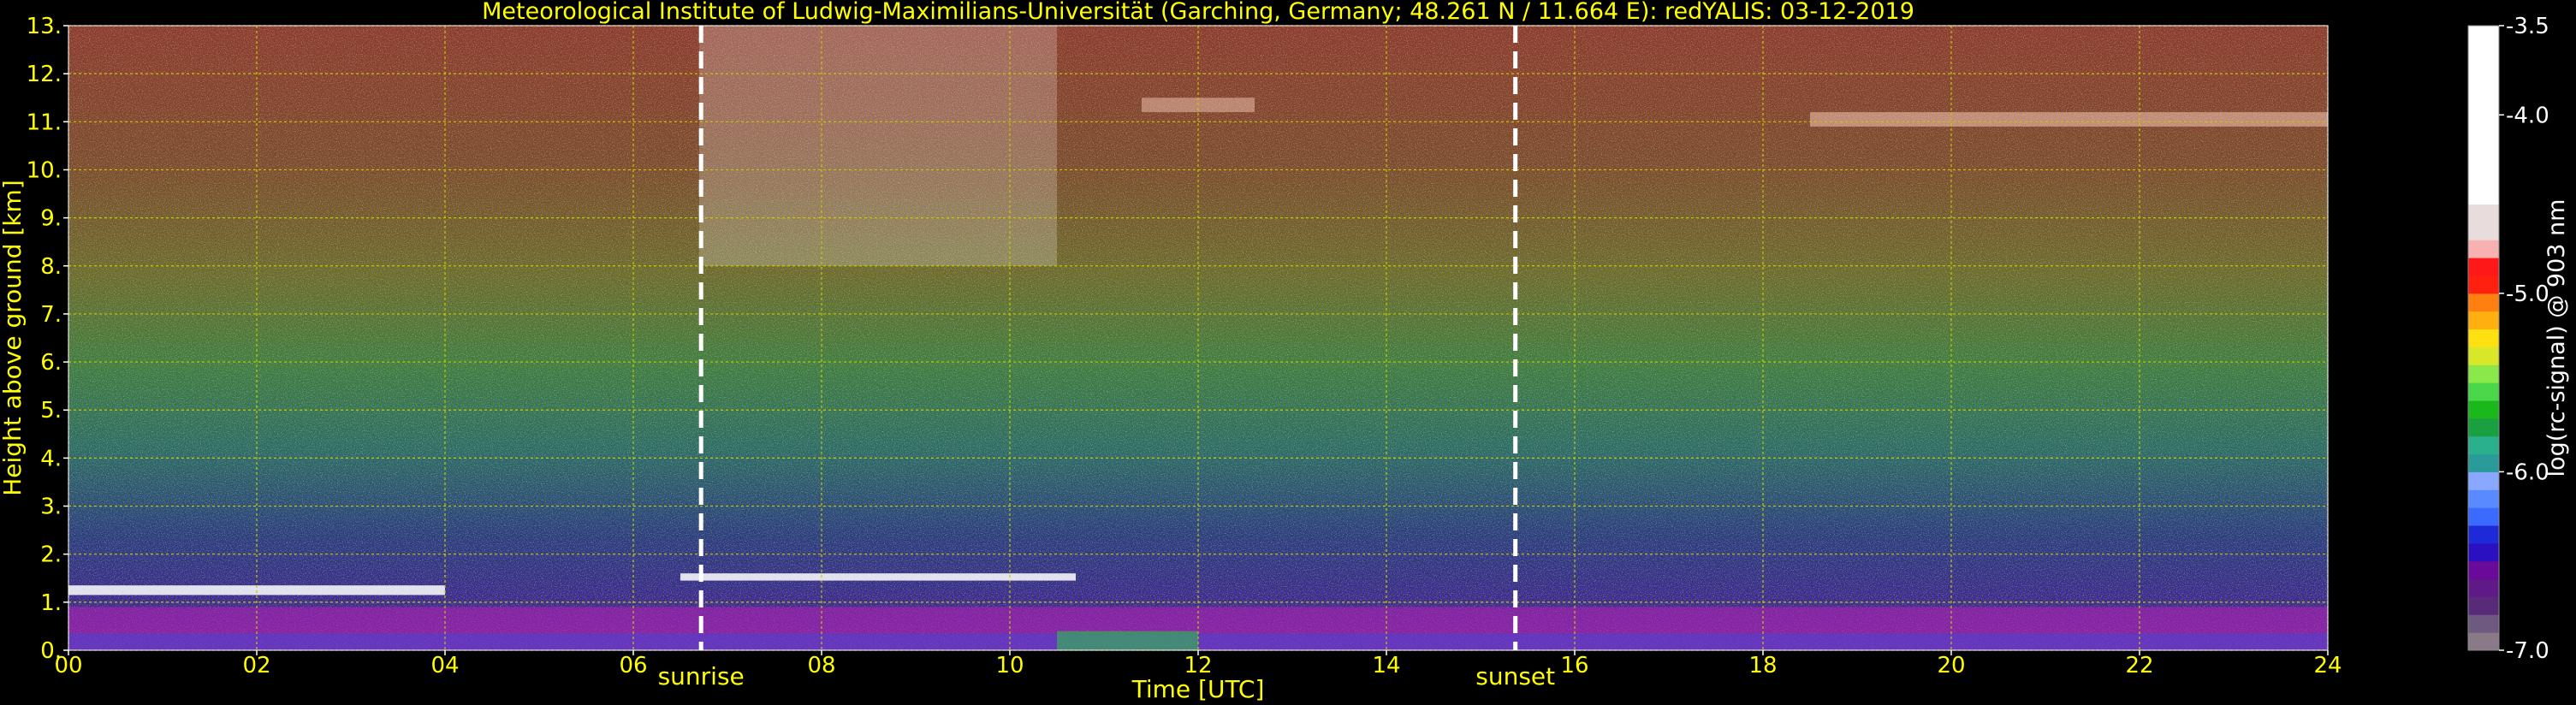 The width and height of the screenshot is (2576, 705). I want to click on y-tick-label: 10., so click(44, 170).